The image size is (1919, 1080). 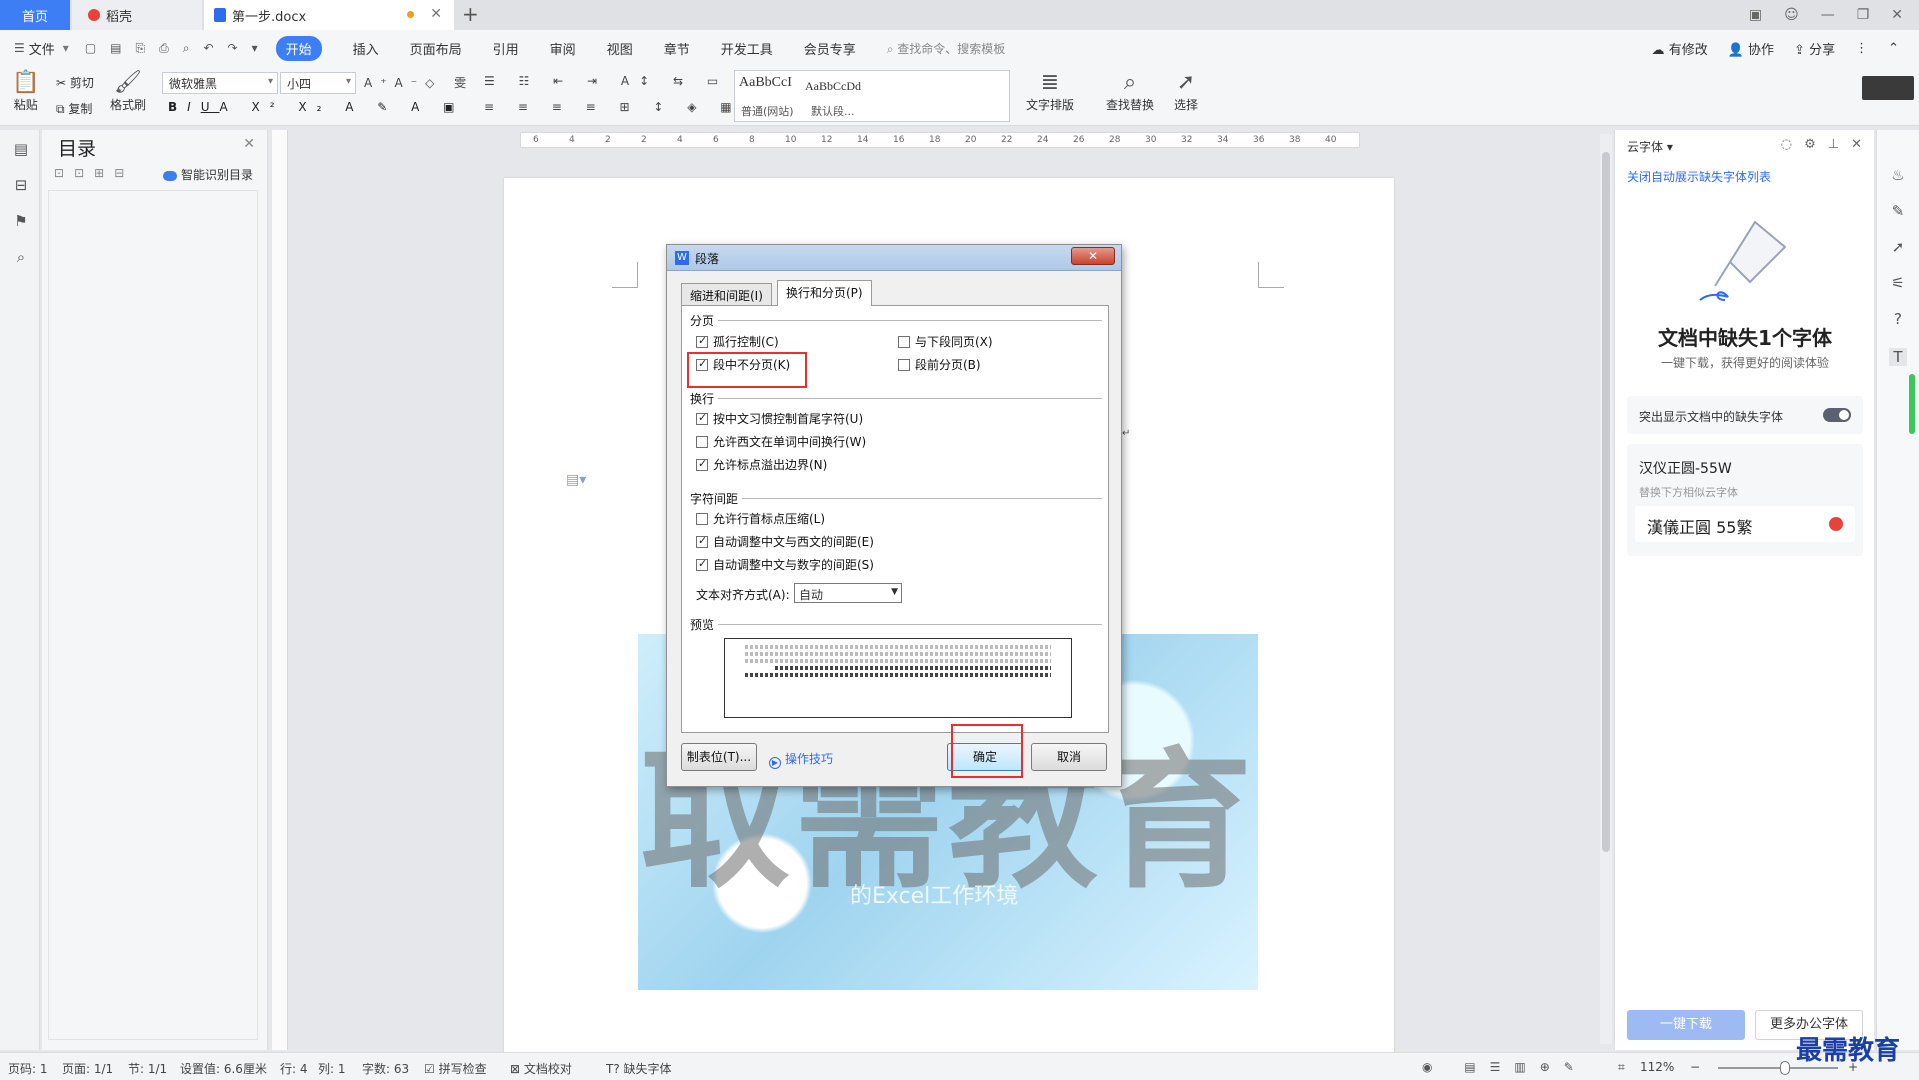 I want to click on undo-icon: ↶, so click(x=208, y=48).